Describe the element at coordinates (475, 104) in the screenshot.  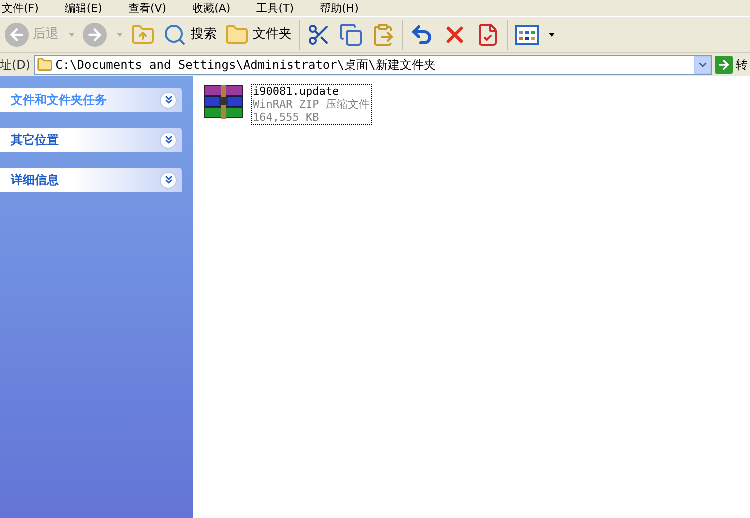
I see `file-item: i90081.update WinRAR ZIP 压缩文件 164,555 KB` at that location.